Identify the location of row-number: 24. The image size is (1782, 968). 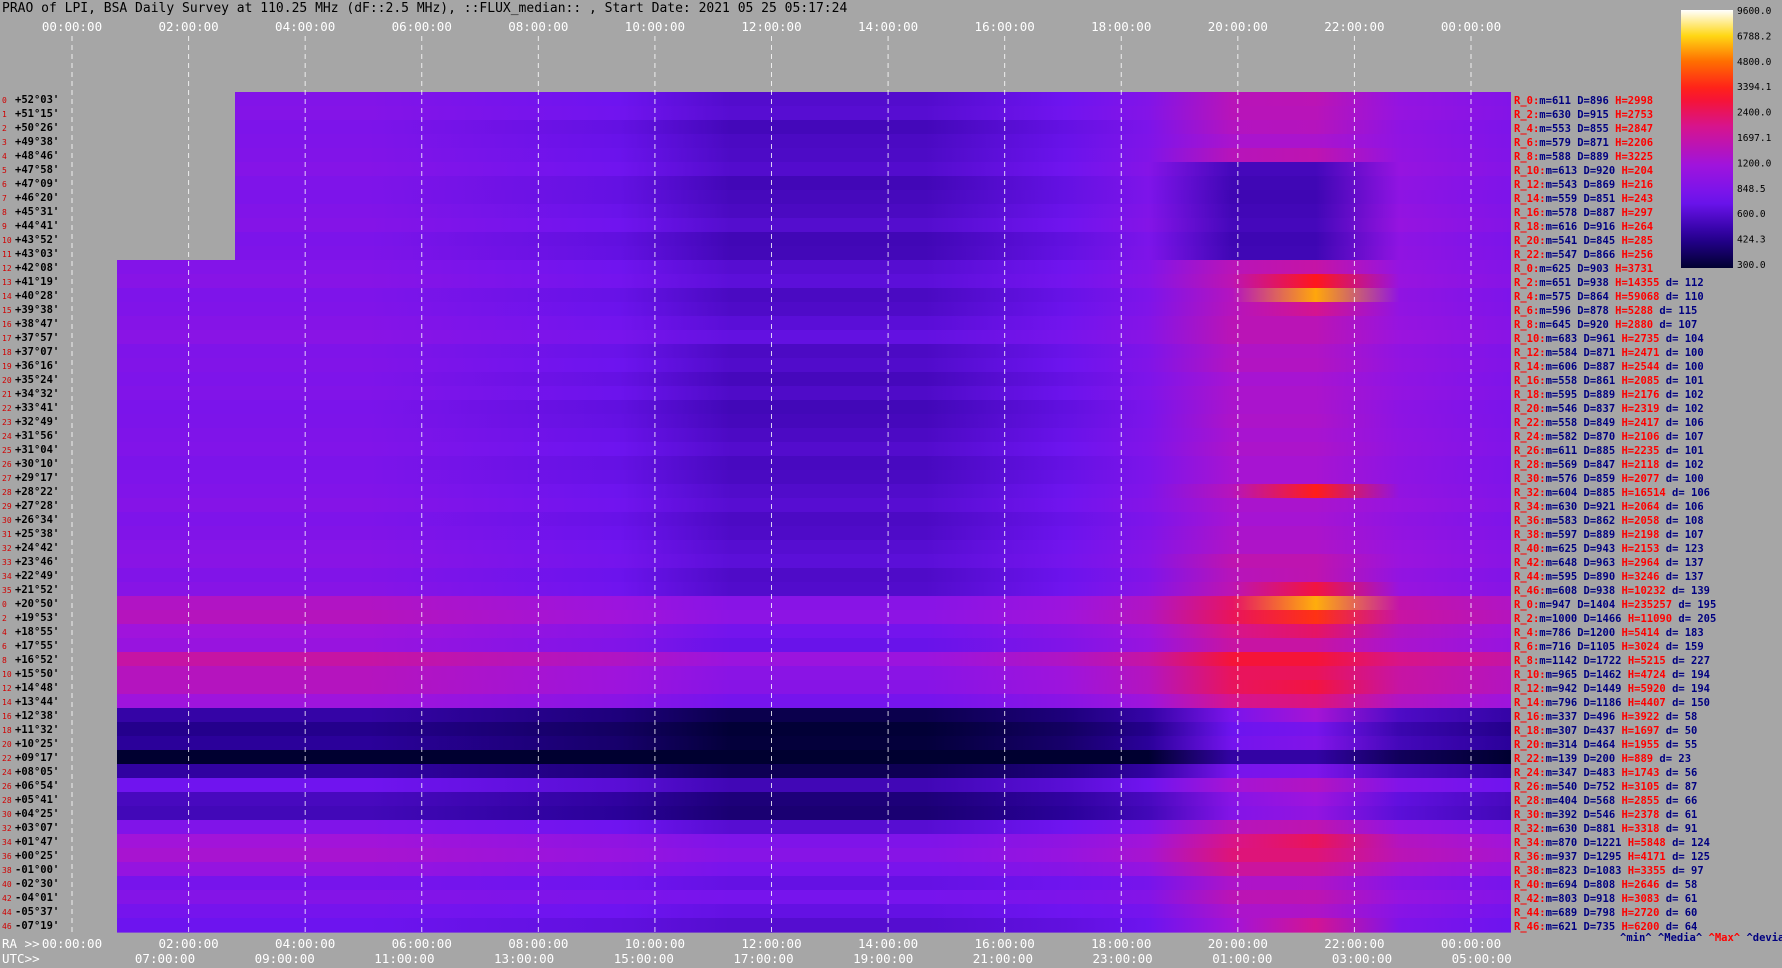
(7, 436).